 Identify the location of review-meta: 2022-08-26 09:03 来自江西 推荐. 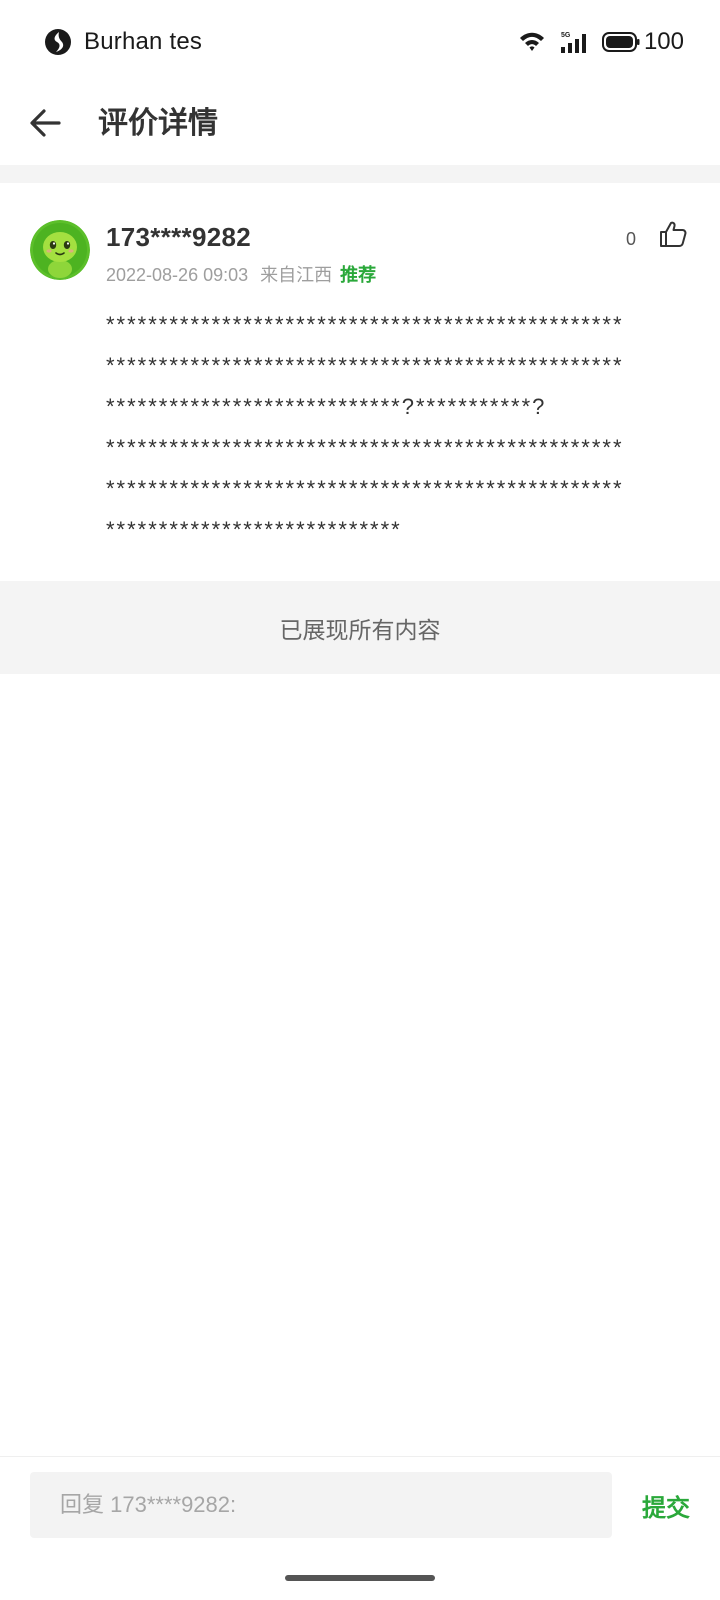
(241, 275).